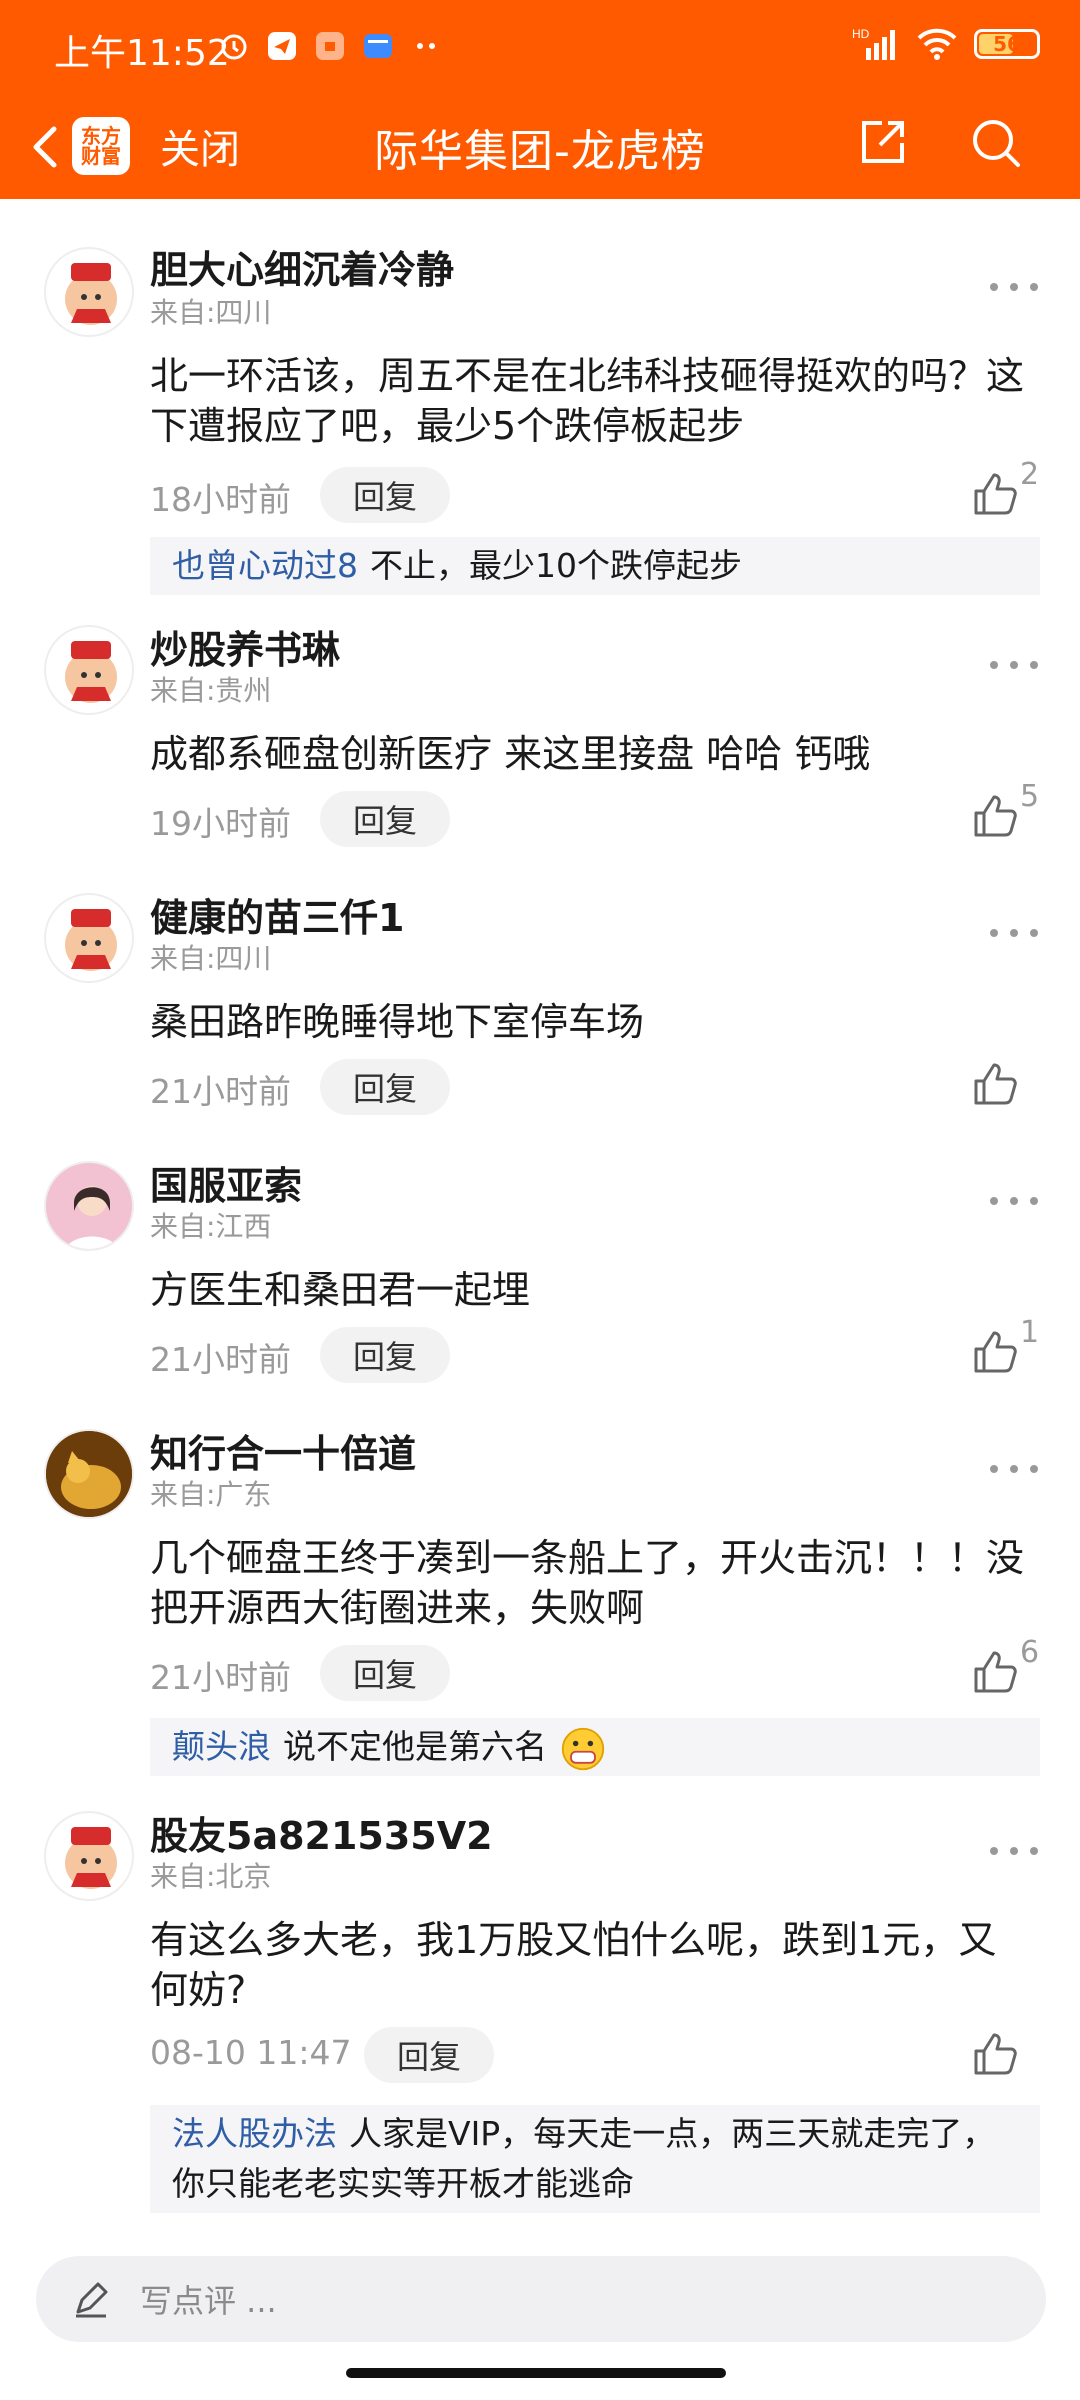 The height and width of the screenshot is (2400, 1080). Describe the element at coordinates (234, 47) in the screenshot. I see `alarm-icon` at that location.